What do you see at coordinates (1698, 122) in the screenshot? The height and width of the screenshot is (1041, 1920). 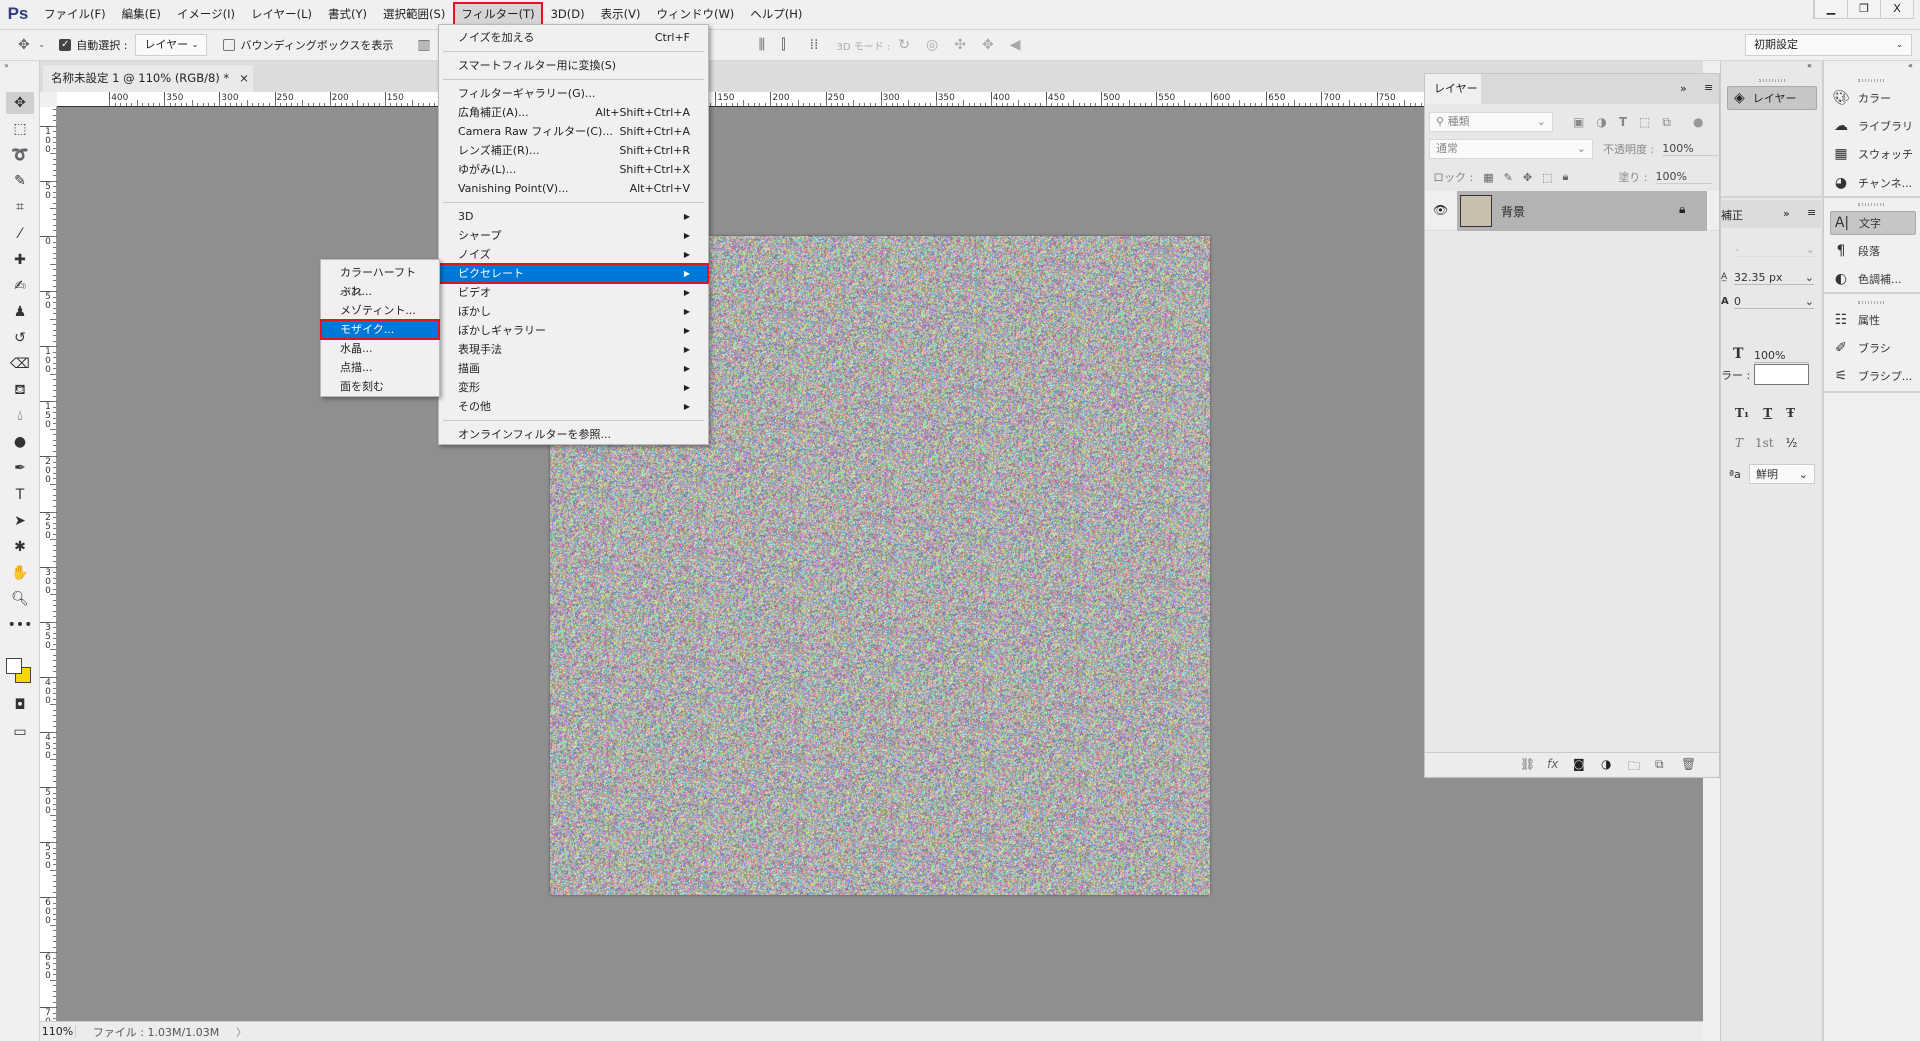 I see `filter-toggle: ●` at bounding box center [1698, 122].